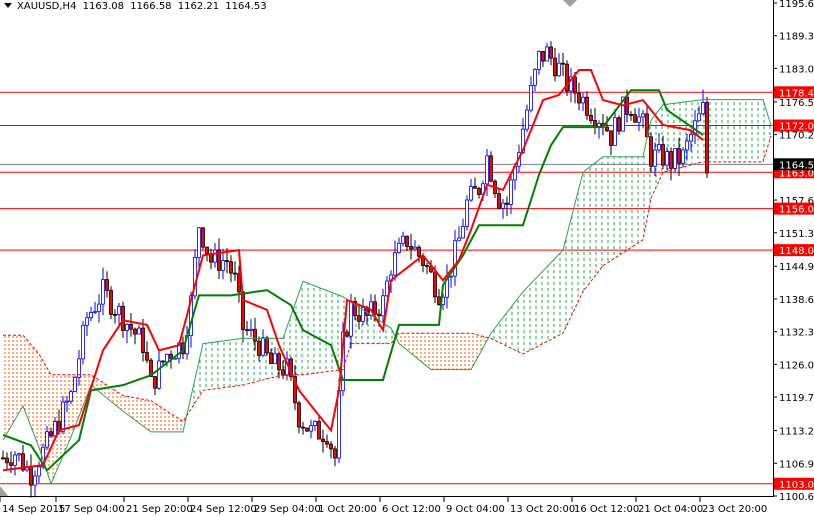 Image resolution: width=814 pixels, height=516 pixels. I want to click on scroll-marker-icon, so click(4, 491).